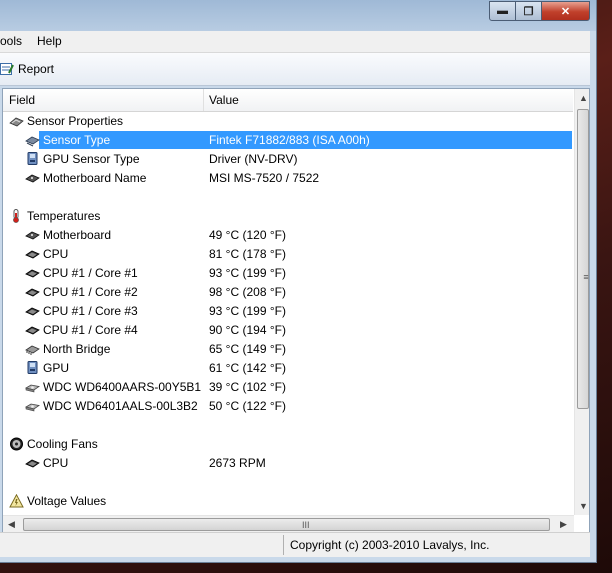 Image resolution: width=612 pixels, height=573 pixels. I want to click on tree-group-row: Sensor Properties, so click(288, 121).